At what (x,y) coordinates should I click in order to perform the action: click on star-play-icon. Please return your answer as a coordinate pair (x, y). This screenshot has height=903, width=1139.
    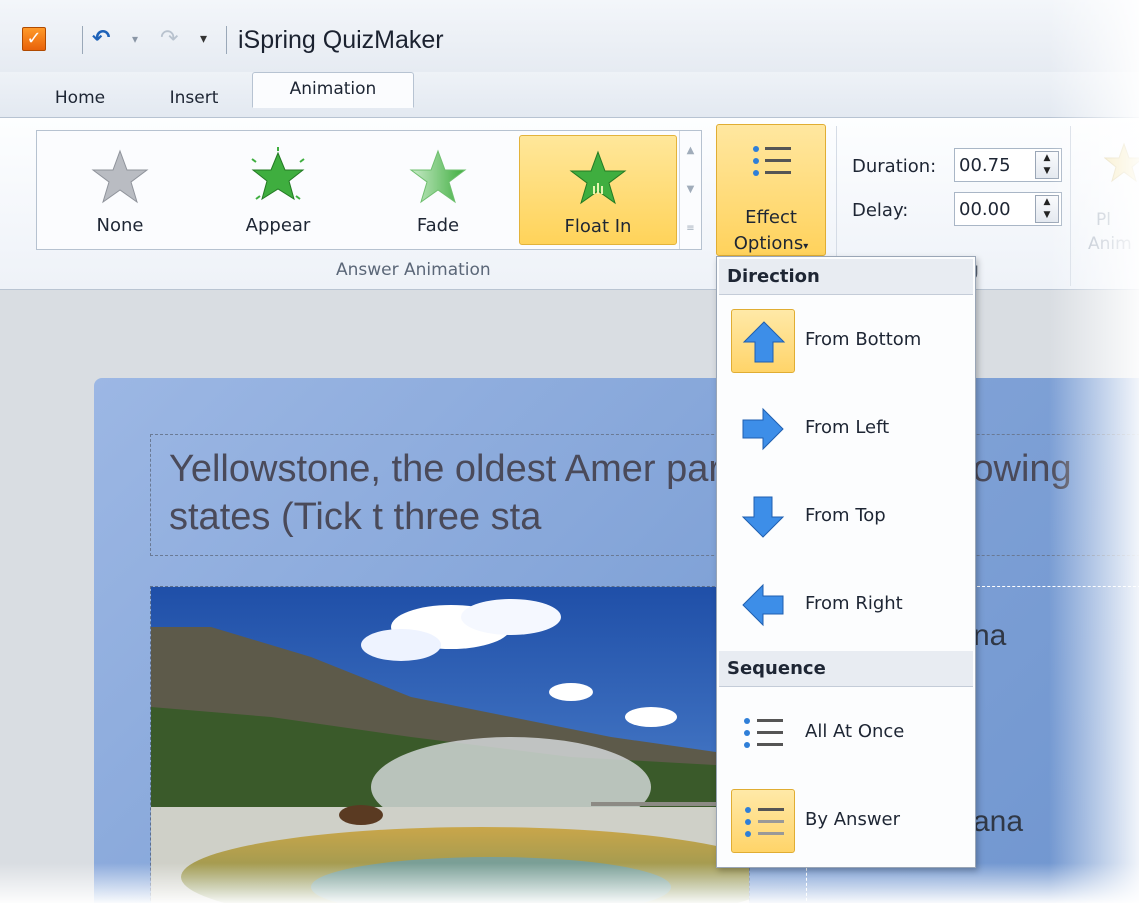
    Looking at the image, I should click on (1121, 162).